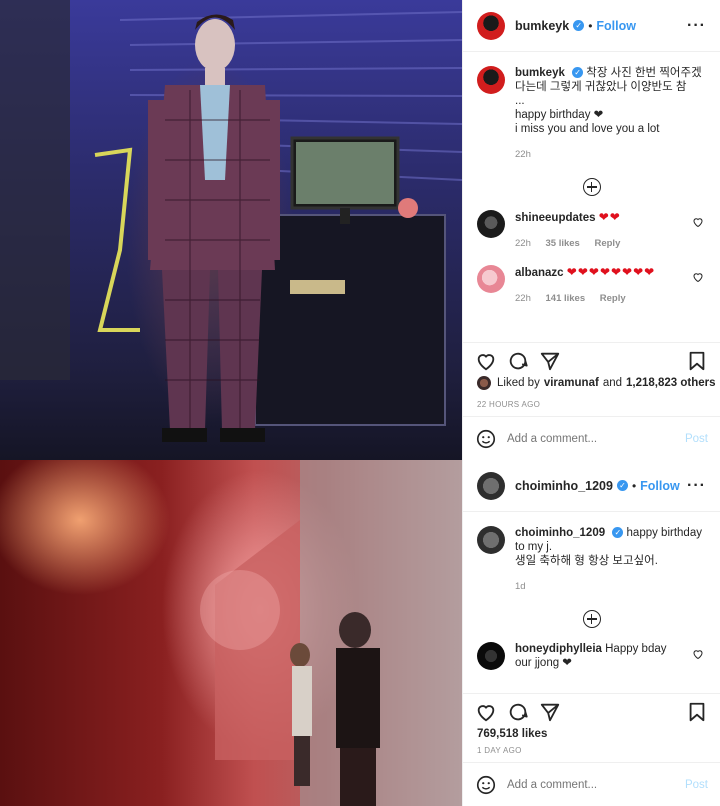 Image resolution: width=720 pixels, height=806 pixels. I want to click on caption-time: 22h, so click(523, 154).